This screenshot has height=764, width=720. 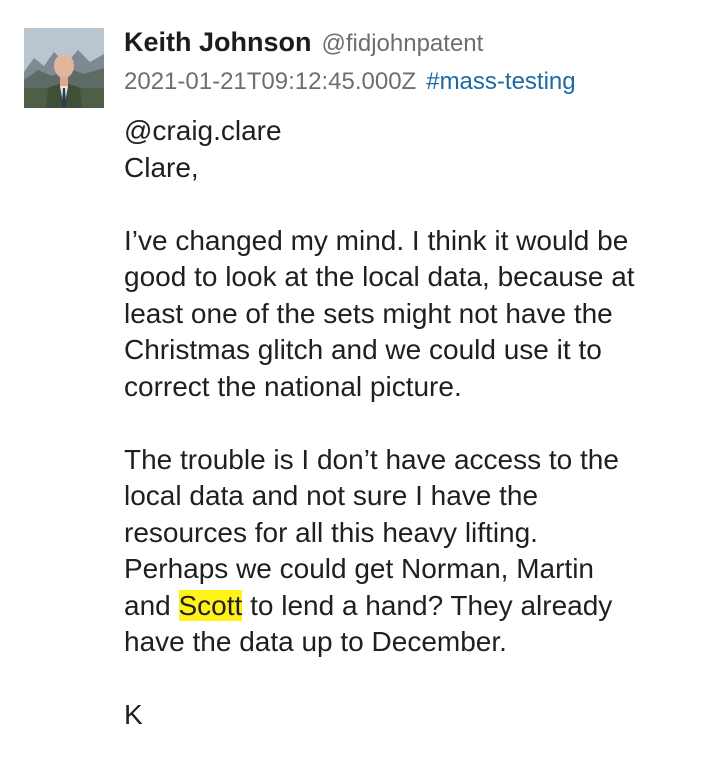 I want to click on paragraph-1-line-3: least one of the sets might not have the, so click(x=368, y=313).